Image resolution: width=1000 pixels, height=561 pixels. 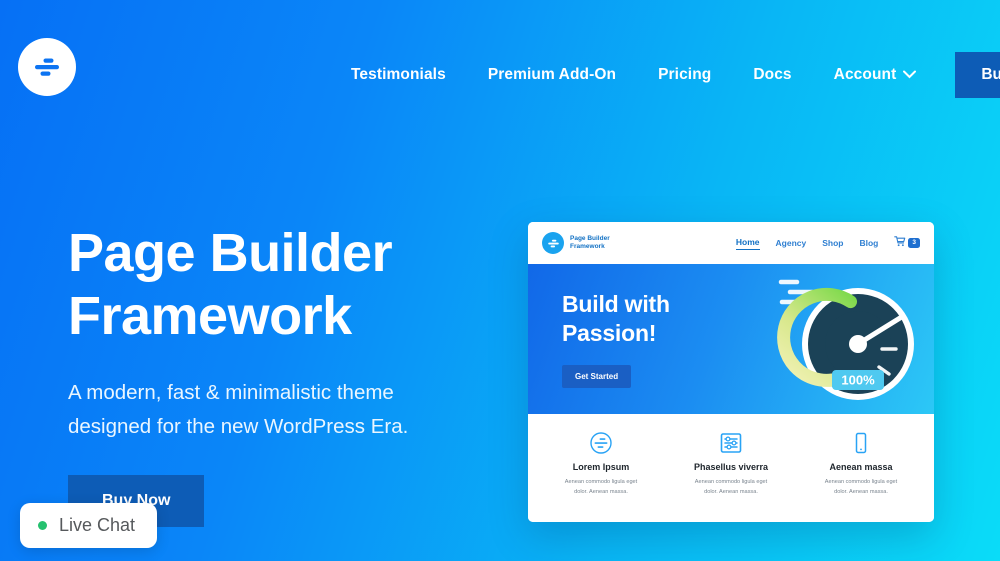 I want to click on mockup-nav-links: Home Agency Shop Blog 3, so click(x=827, y=243).